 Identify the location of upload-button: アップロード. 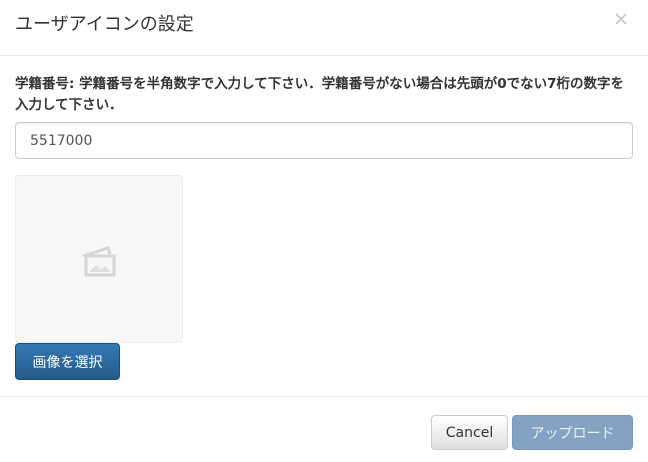
(572, 432).